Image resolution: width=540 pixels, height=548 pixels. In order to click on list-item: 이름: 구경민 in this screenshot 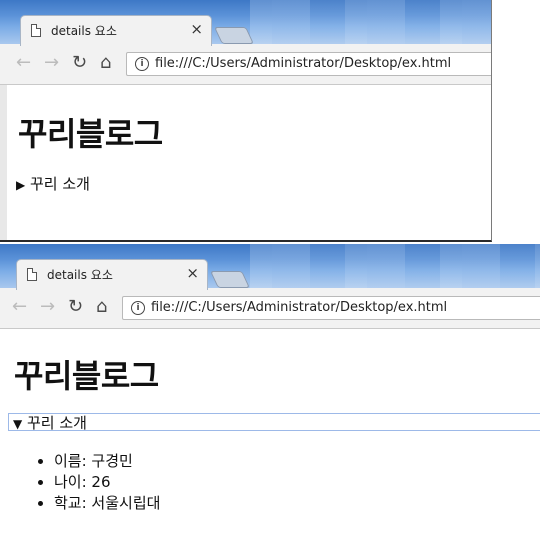, I will do `click(107, 461)`.